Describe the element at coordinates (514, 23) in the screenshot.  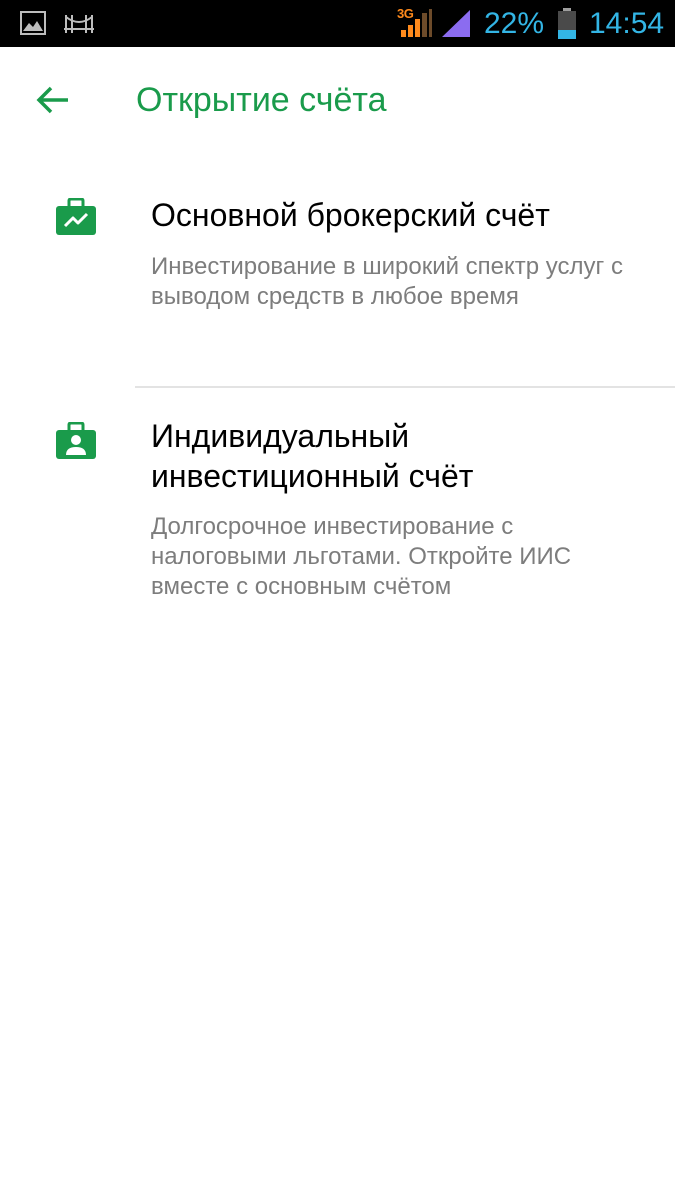
I see `battery-percent: 22%` at that location.